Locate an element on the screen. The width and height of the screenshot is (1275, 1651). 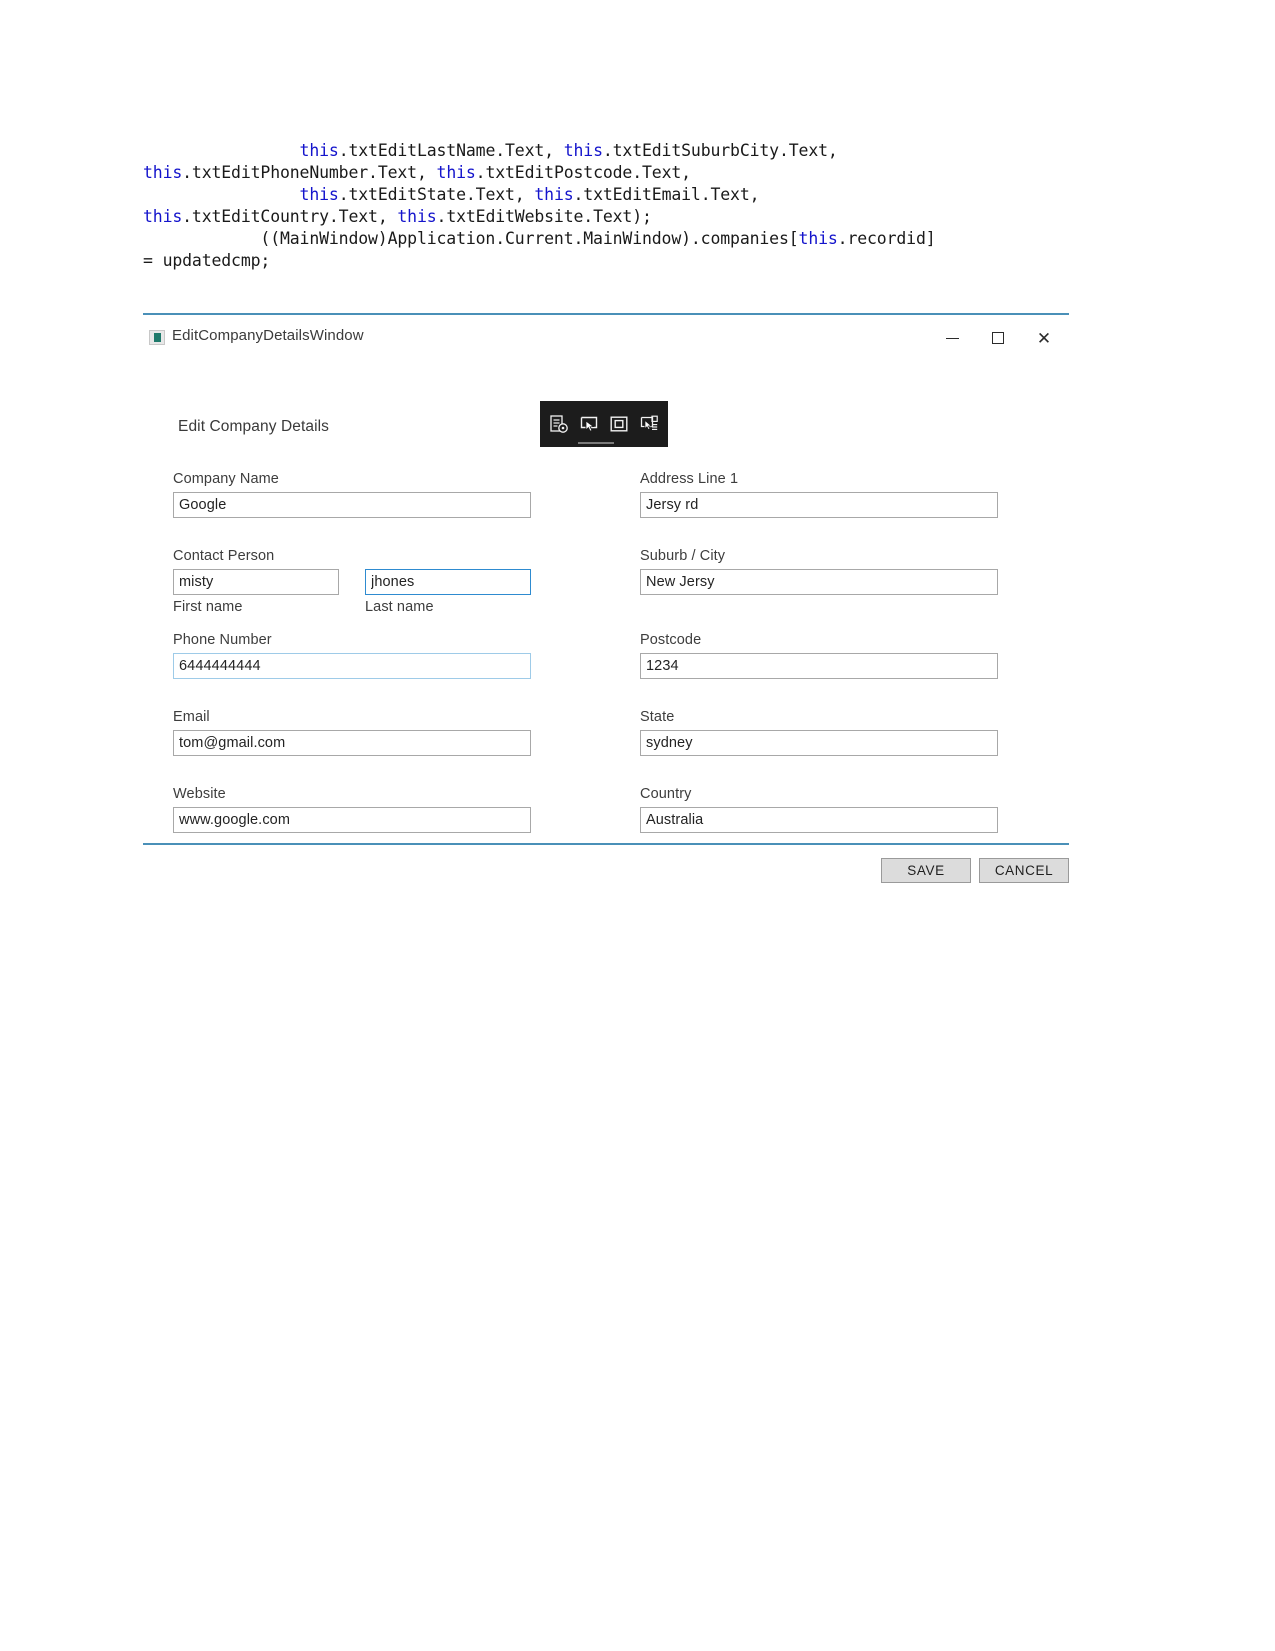
last-name-sublabel: Last name is located at coordinates (399, 607).